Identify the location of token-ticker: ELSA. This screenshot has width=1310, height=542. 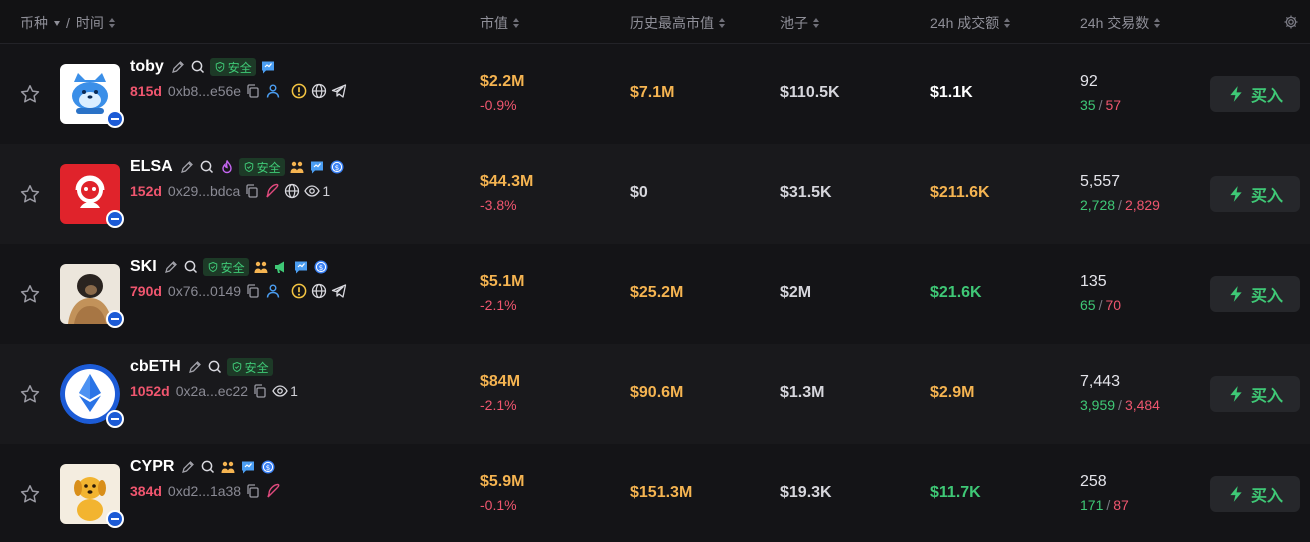
(151, 167).